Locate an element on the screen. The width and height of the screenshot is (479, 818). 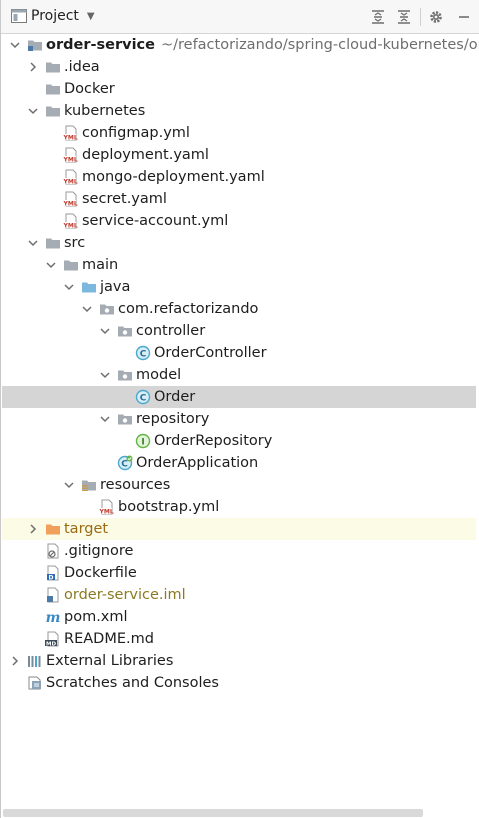
tree-row: External Libraries is located at coordinates (239, 661).